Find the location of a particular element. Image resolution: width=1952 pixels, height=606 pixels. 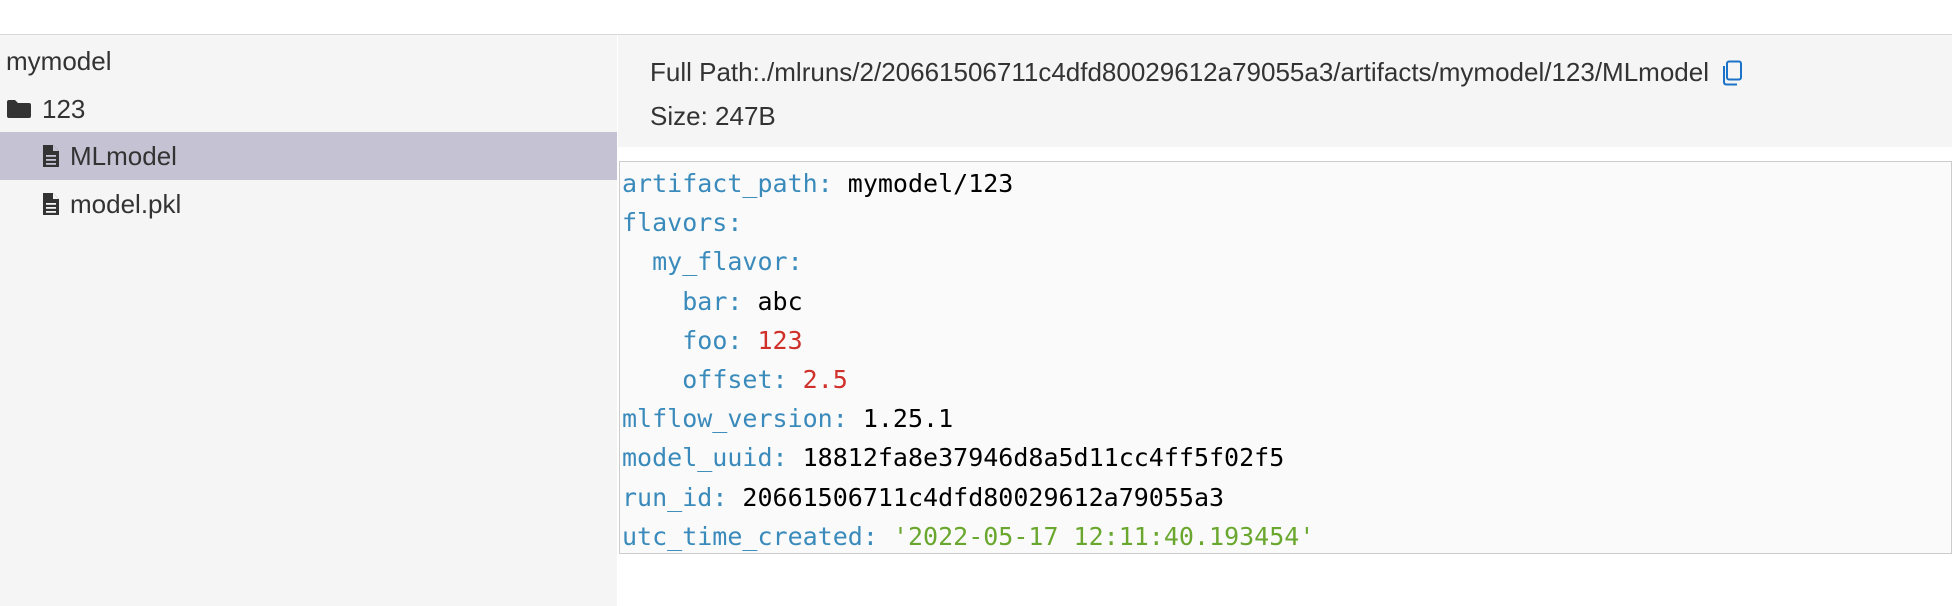

tree-file-label: MLmodel is located at coordinates (123, 155).